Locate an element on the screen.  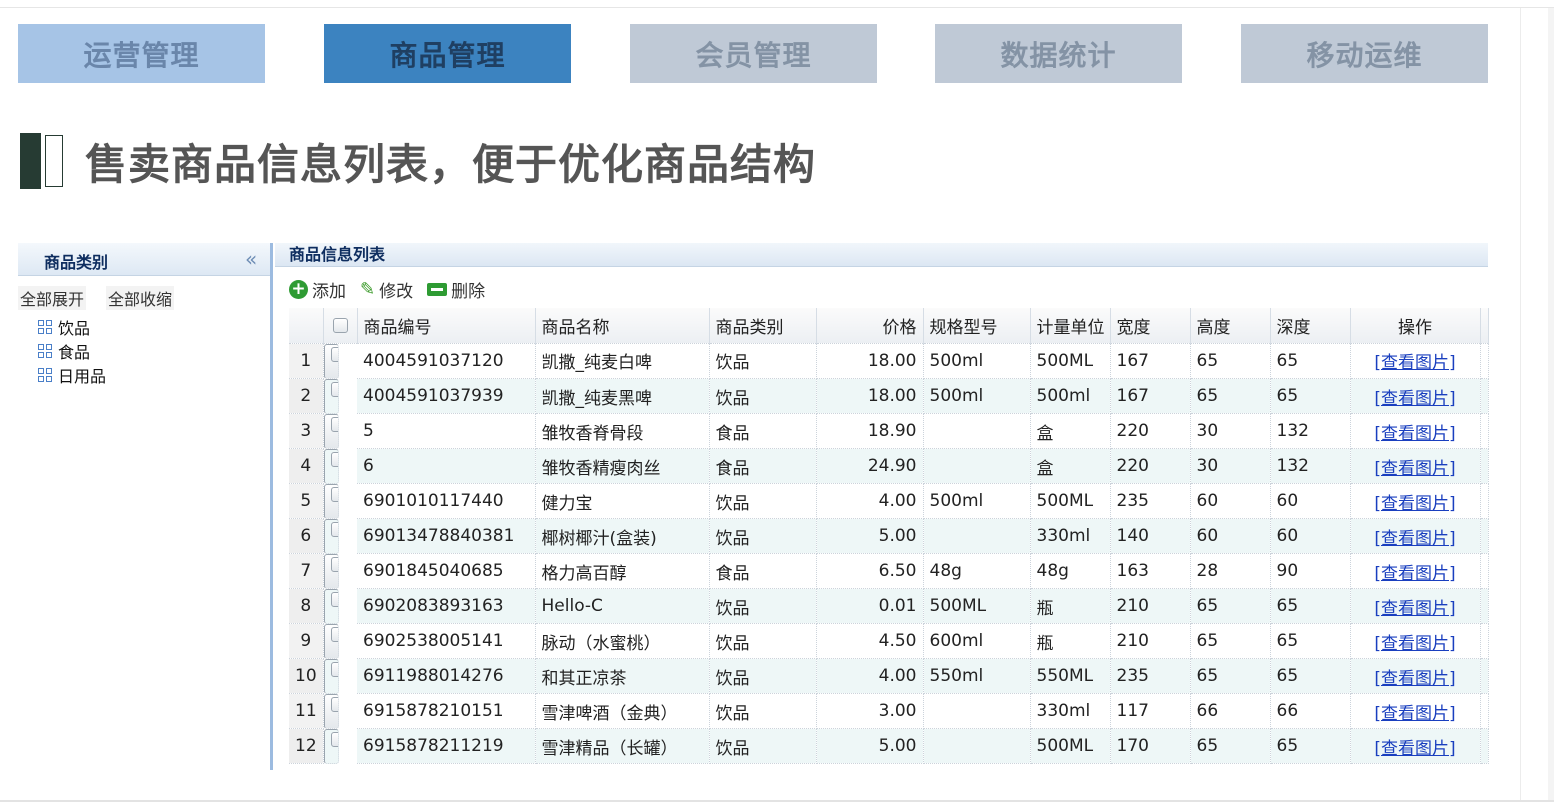
table-row: 4 6 雏牧香精瘦肉丝 食品 24.90 盒 220 30 132 [查看图片] is located at coordinates (889, 466).